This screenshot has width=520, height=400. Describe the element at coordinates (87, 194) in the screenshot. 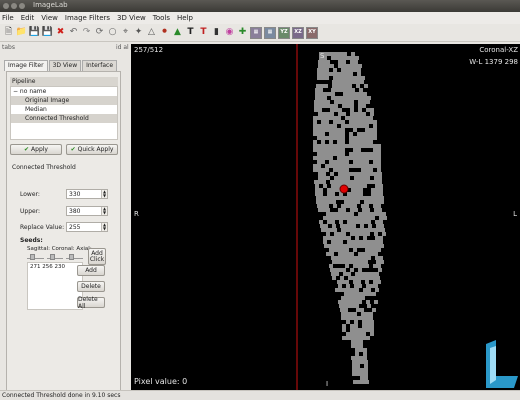

I see `lower-spinbox: 330 ▲ ▼` at that location.